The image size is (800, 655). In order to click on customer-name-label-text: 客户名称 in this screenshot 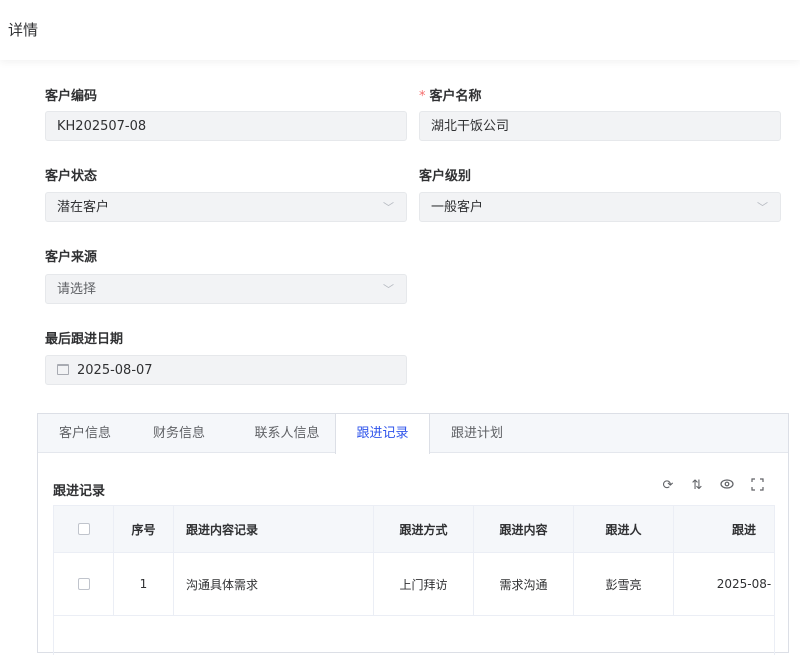, I will do `click(455, 96)`.